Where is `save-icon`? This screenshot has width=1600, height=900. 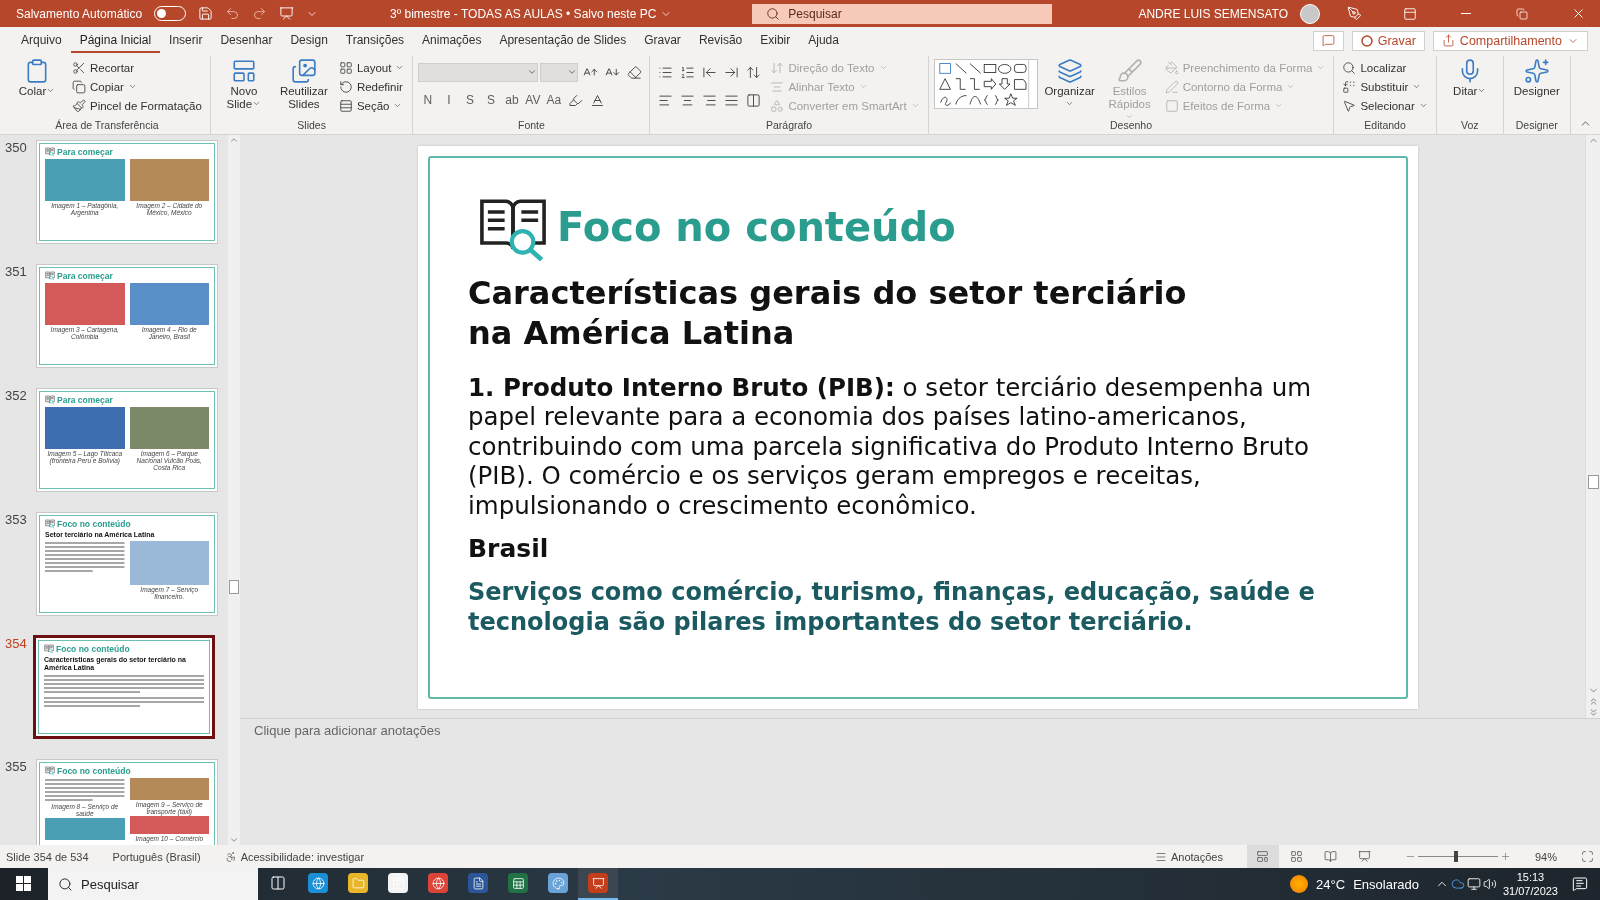 save-icon is located at coordinates (206, 13).